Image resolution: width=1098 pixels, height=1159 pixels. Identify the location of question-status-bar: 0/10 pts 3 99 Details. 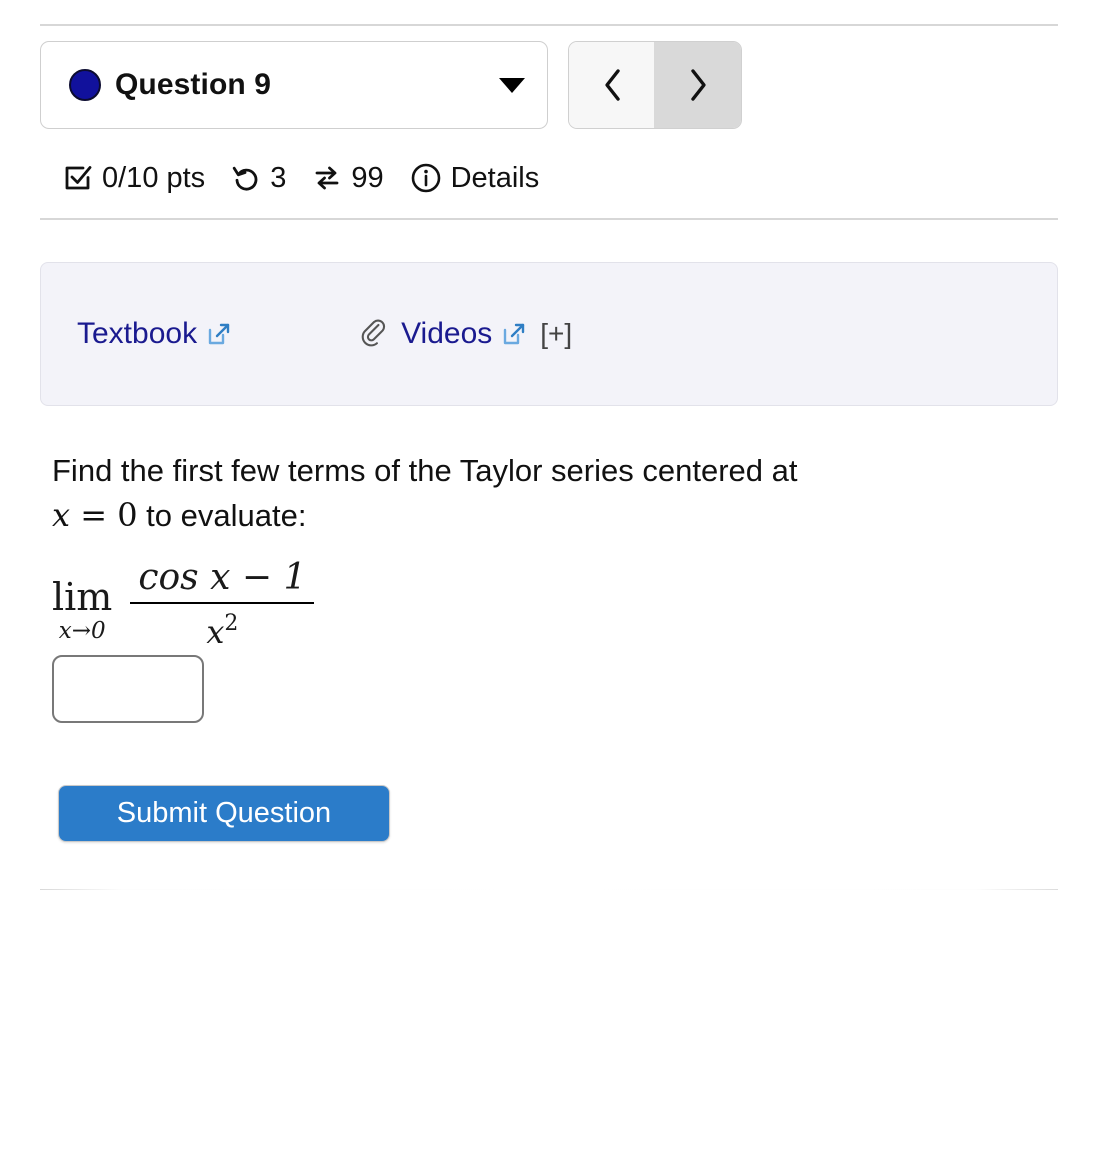
(301, 178).